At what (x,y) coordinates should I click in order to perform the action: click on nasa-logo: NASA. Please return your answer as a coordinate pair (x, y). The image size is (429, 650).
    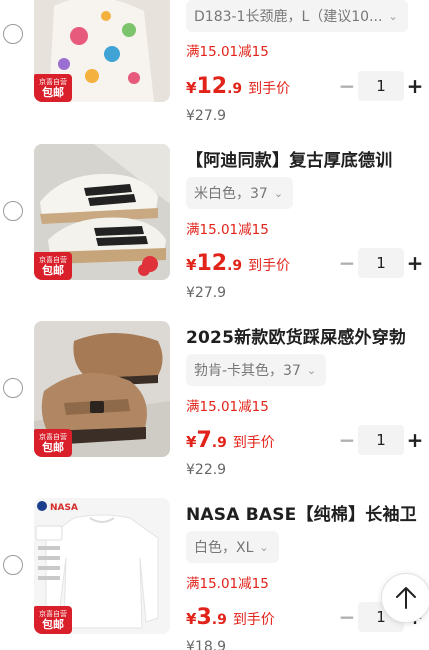
    Looking at the image, I should click on (64, 508).